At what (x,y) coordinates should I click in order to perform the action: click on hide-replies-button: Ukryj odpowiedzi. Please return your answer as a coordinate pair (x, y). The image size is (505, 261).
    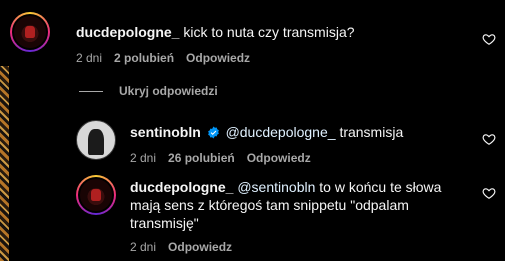
    Looking at the image, I should click on (148, 91).